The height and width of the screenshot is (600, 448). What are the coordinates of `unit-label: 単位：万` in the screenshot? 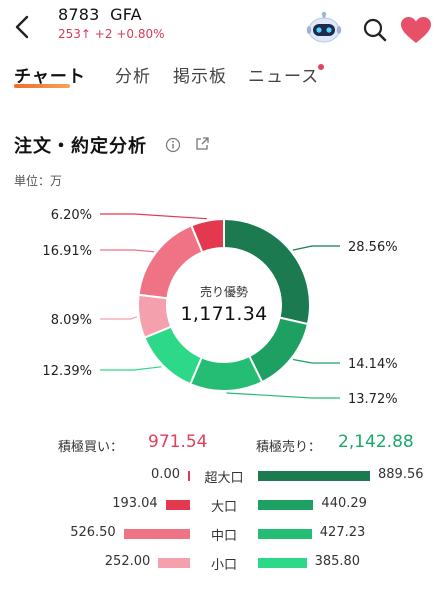 It's located at (38, 181).